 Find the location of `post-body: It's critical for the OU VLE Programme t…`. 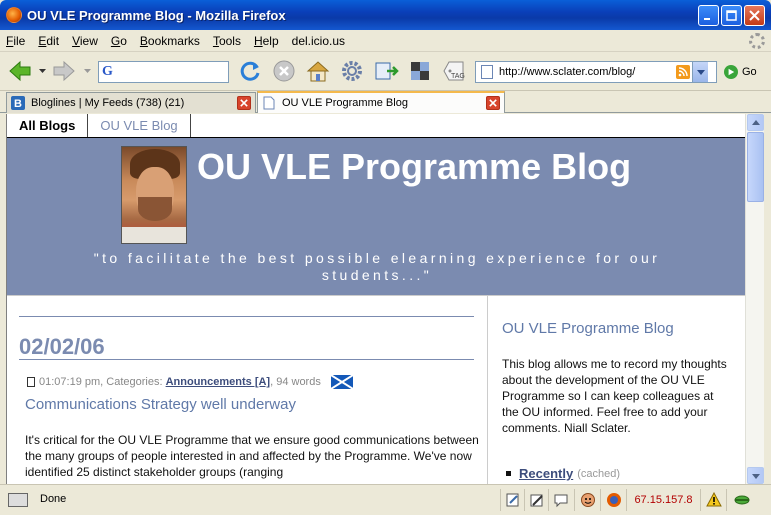

post-body: It's critical for the OU VLE Programme t… is located at coordinates (252, 456).